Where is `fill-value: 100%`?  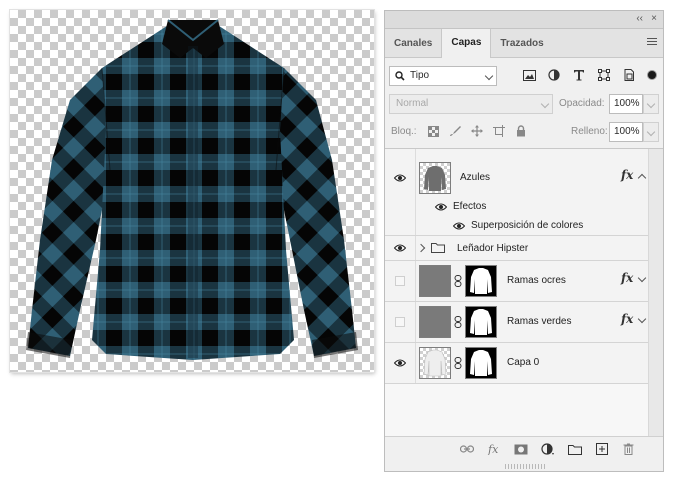 fill-value: 100% is located at coordinates (627, 131).